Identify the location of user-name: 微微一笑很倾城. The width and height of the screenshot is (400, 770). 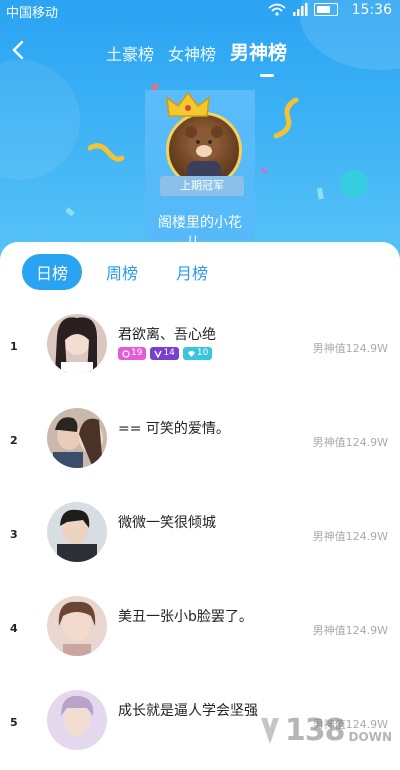
(167, 523).